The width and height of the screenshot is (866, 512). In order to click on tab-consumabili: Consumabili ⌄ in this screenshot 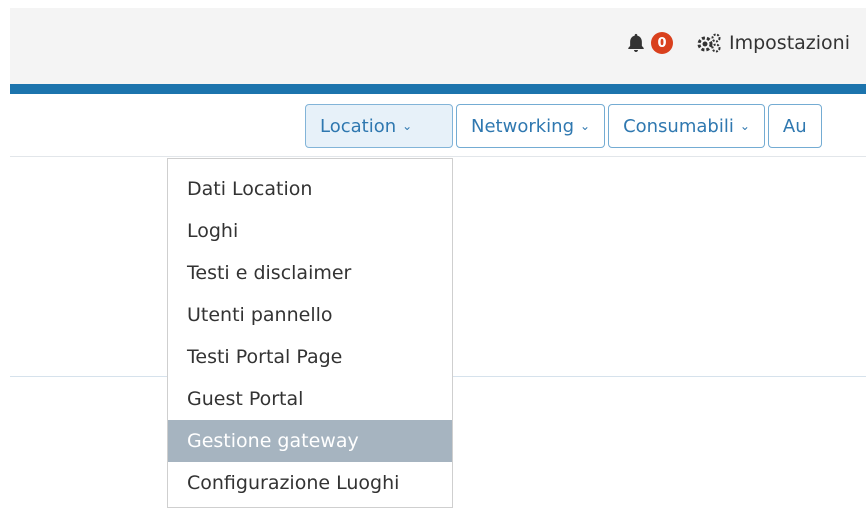, I will do `click(686, 126)`.